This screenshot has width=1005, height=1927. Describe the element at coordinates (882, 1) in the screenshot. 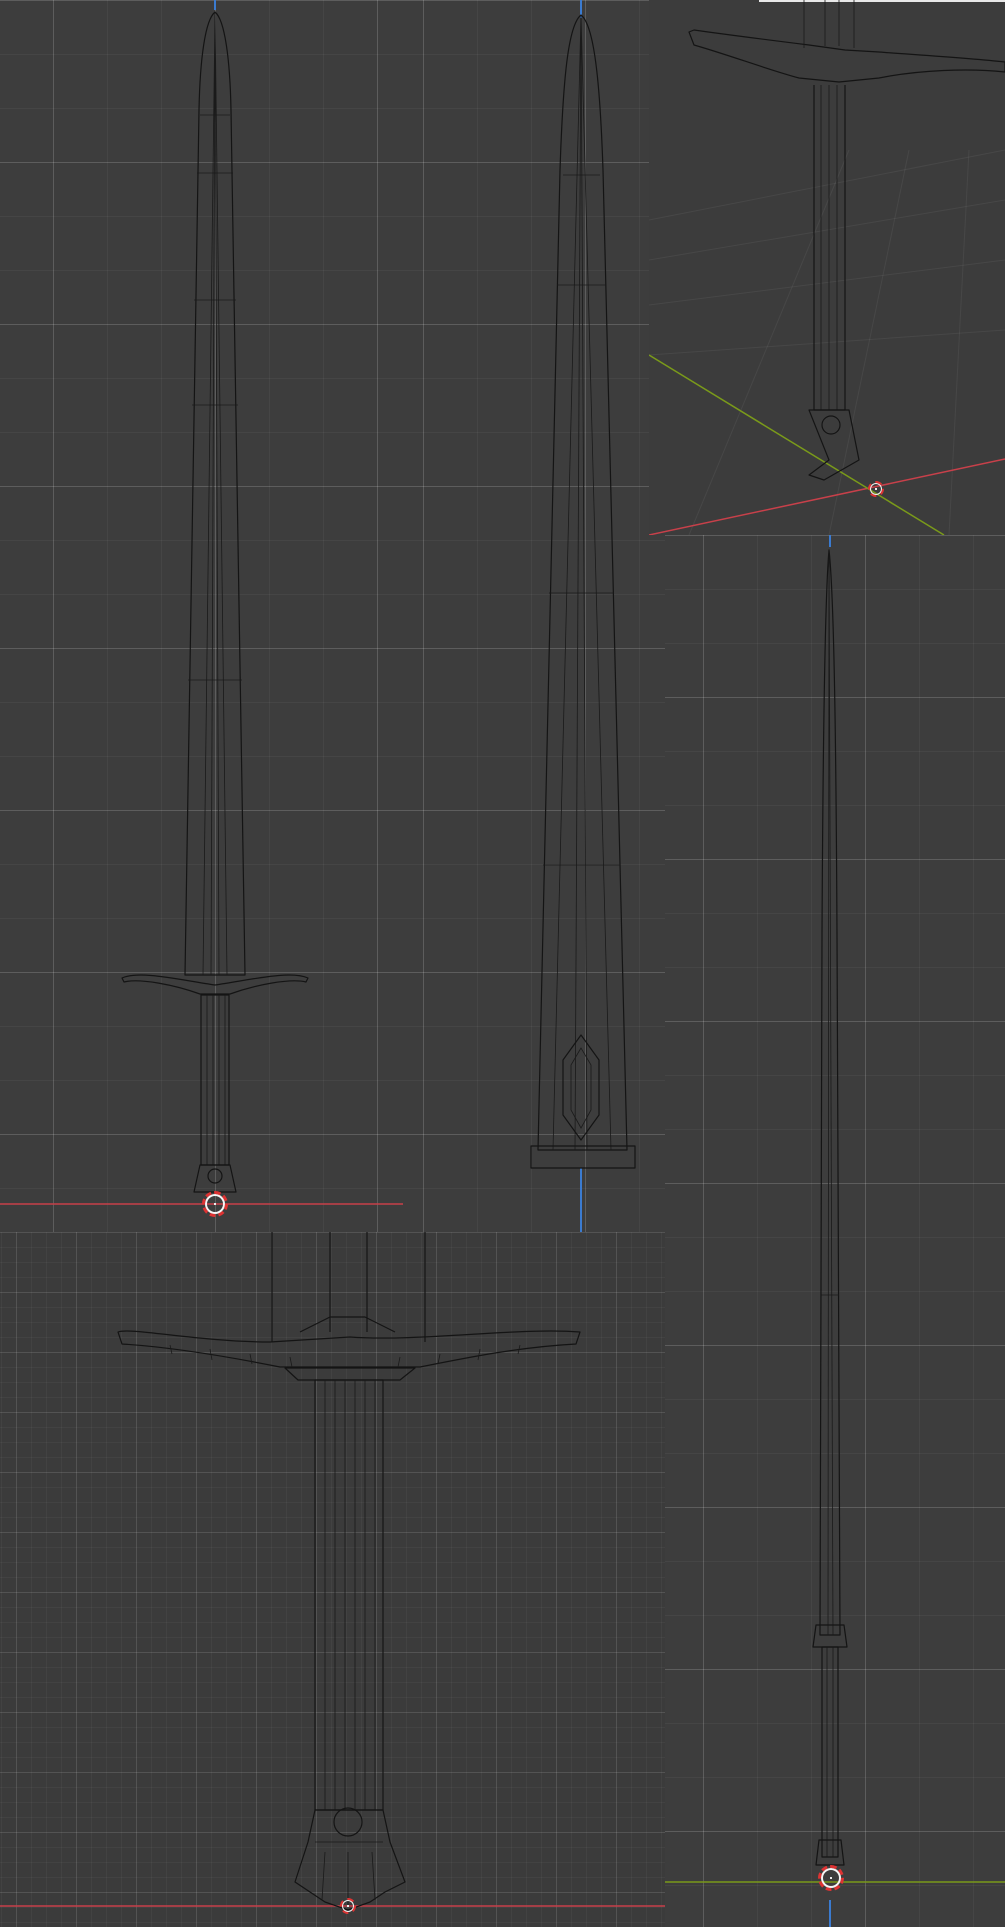

I see `viewport-header-edge` at that location.